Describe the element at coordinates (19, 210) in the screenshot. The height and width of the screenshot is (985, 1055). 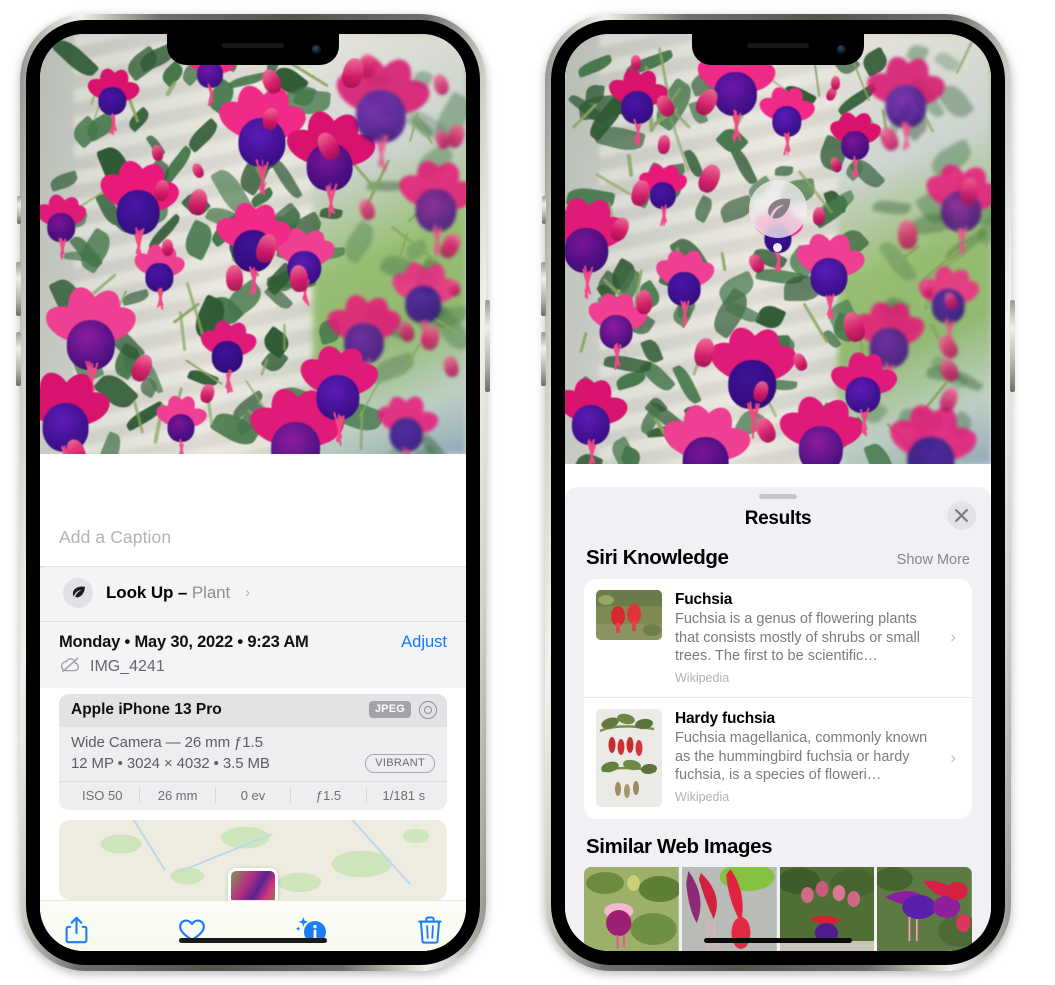
I see `mute-switch-left` at that location.